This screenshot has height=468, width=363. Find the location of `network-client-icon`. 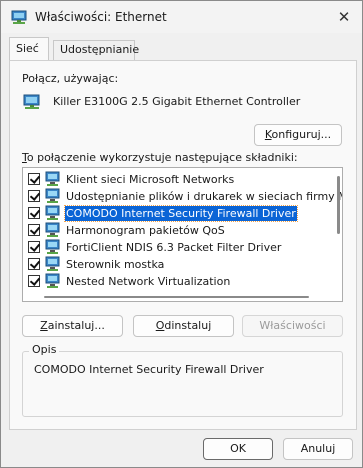

network-client-icon is located at coordinates (52, 178).